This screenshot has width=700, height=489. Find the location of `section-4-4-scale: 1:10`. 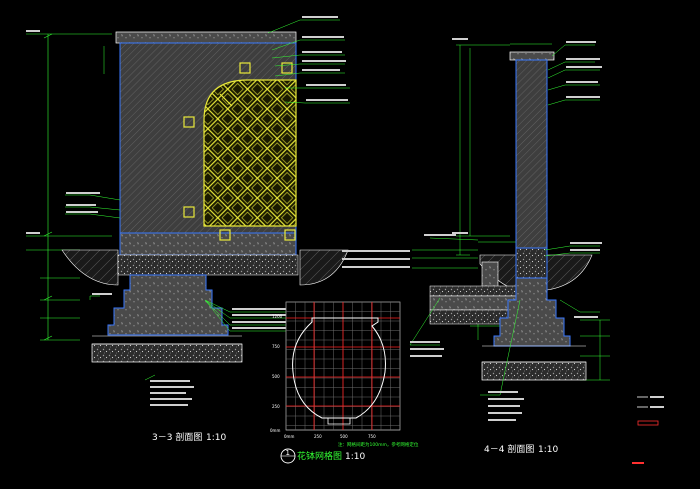

section-4-4-scale: 1:10 is located at coordinates (548, 450).